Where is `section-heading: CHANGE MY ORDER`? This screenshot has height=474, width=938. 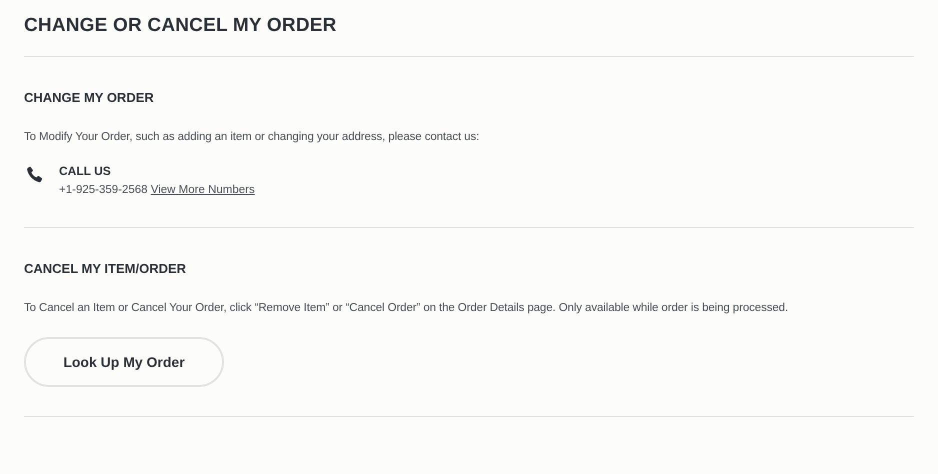
section-heading: CHANGE MY ORDER is located at coordinates (89, 98).